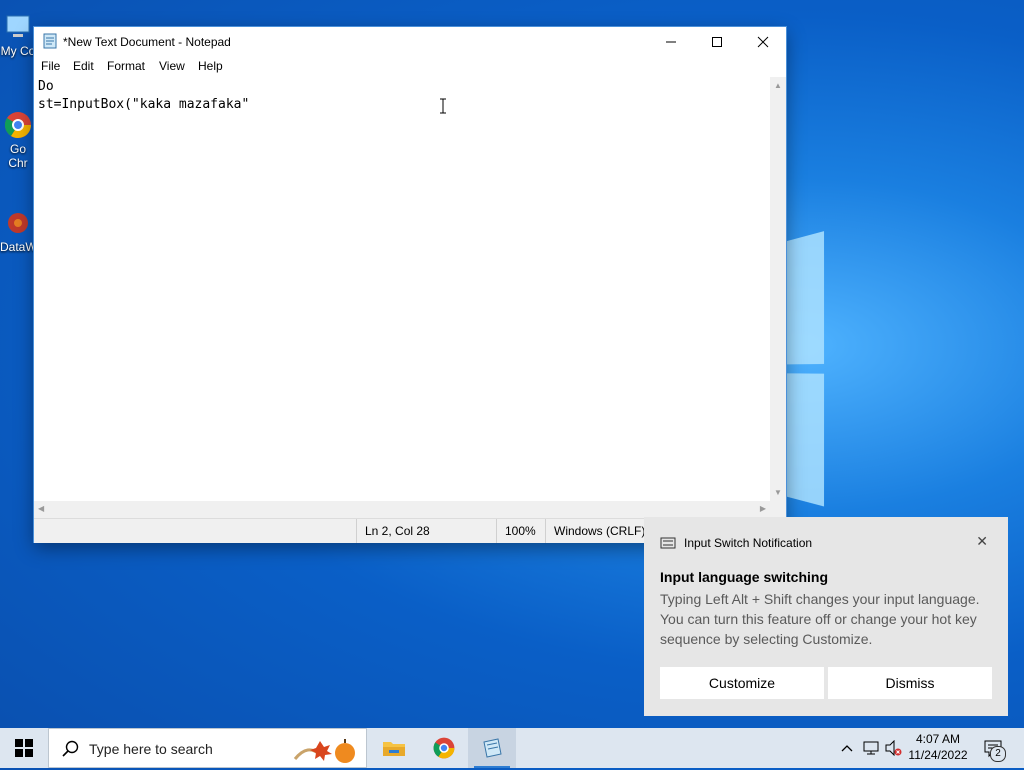 The height and width of the screenshot is (770, 1024). I want to click on close-icon, so click(763, 42).